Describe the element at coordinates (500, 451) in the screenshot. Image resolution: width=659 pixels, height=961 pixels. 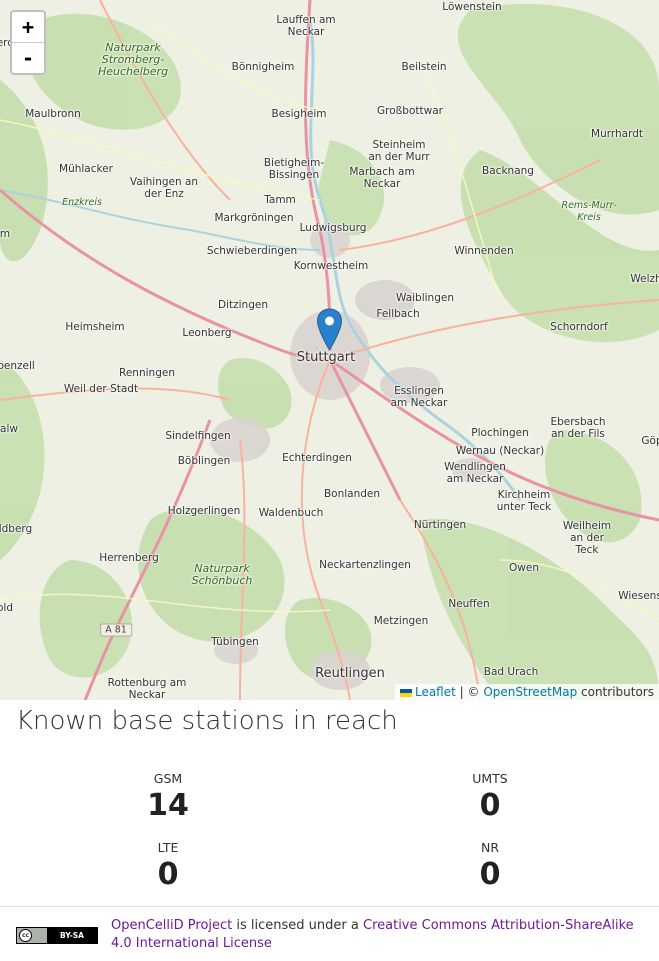
I see `map-place-label: Wernau (Neckar)` at that location.